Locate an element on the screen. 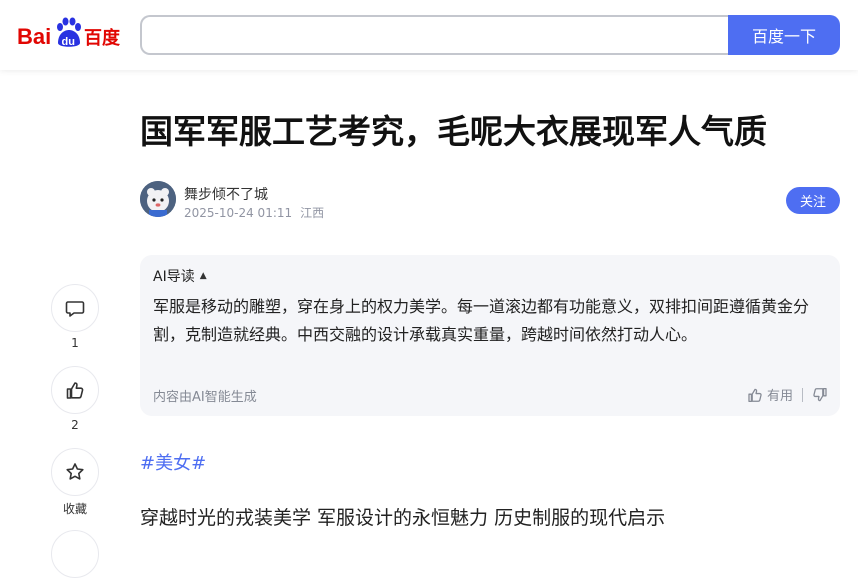 The image size is (858, 578). top-header: Bai du 百度 百度一下 is located at coordinates (429, 35).